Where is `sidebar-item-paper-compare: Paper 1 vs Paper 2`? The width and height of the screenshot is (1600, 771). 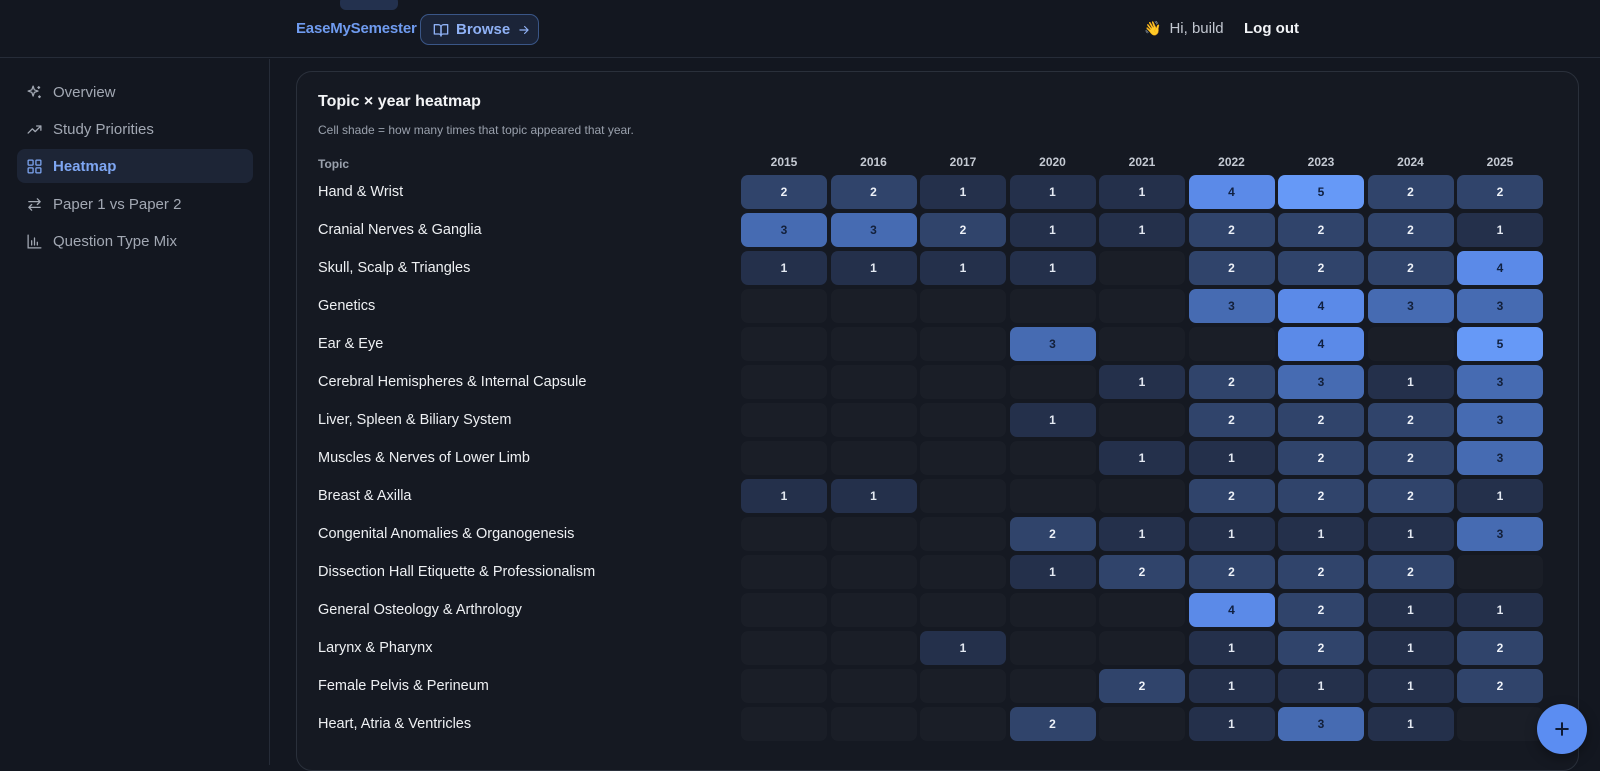
sidebar-item-paper-compare: Paper 1 vs Paper 2 is located at coordinates (135, 204).